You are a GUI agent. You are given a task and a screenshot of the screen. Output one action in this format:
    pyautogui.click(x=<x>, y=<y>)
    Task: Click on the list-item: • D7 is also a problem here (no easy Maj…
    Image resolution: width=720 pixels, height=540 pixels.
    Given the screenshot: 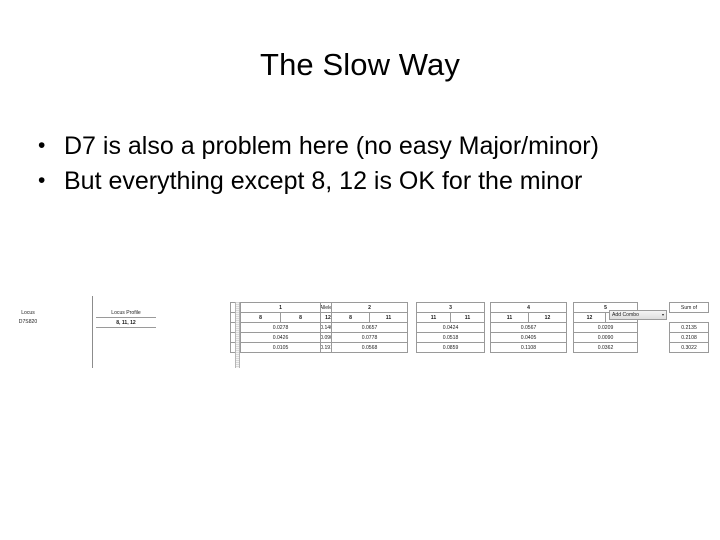 What is the action you would take?
    pyautogui.click(x=368, y=146)
    